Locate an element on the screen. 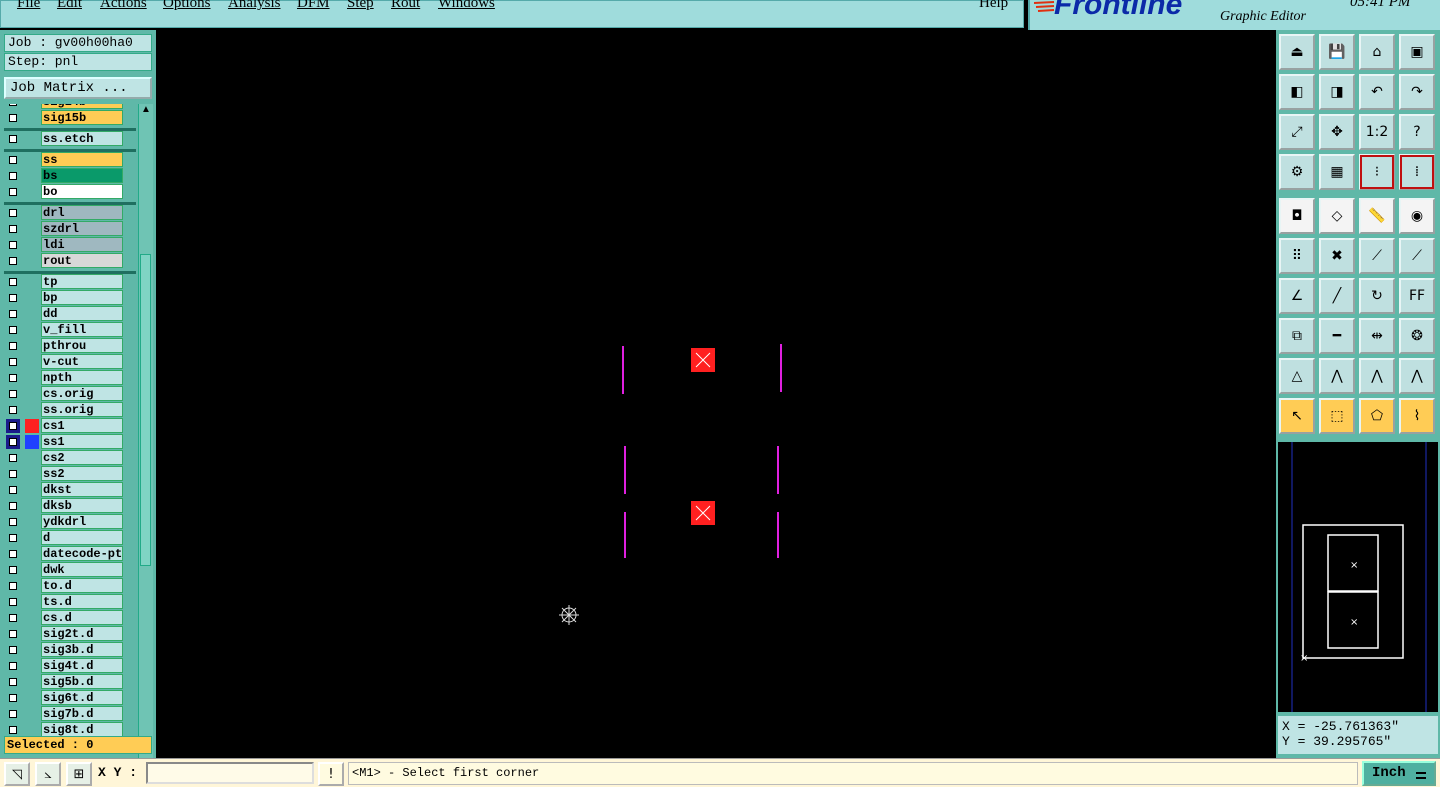 The width and height of the screenshot is (1440, 787). pad-button: ◘ is located at coordinates (1297, 216).